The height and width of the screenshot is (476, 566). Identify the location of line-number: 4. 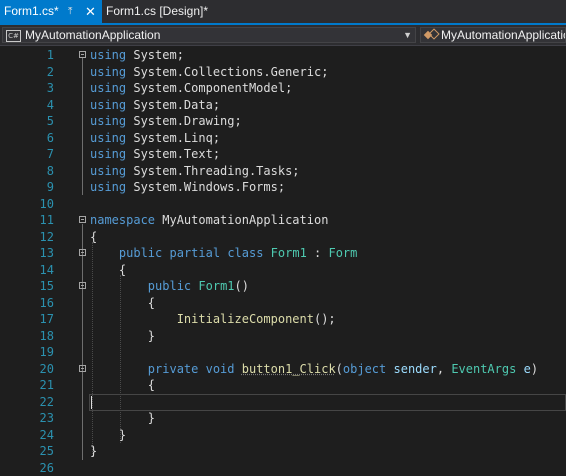
(27, 105).